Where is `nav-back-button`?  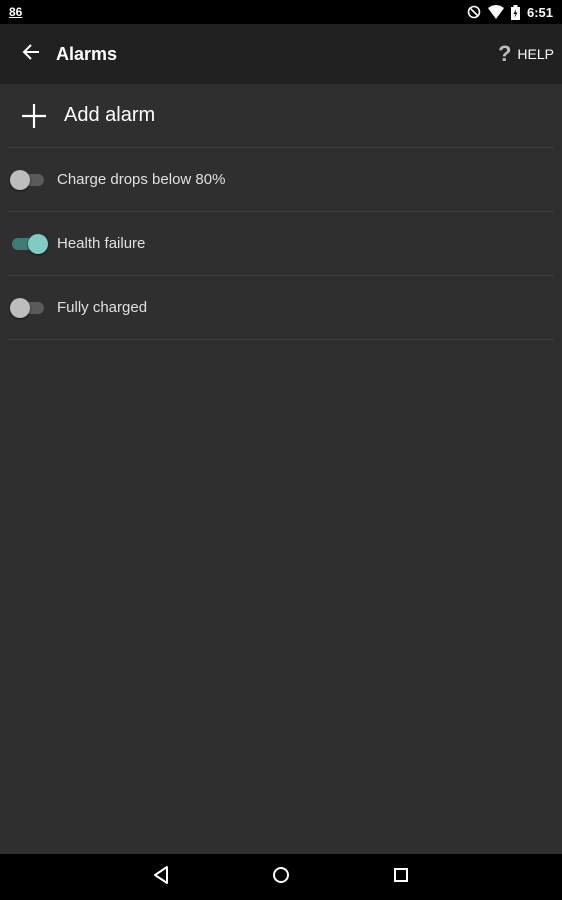
nav-back-button is located at coordinates (161, 877).